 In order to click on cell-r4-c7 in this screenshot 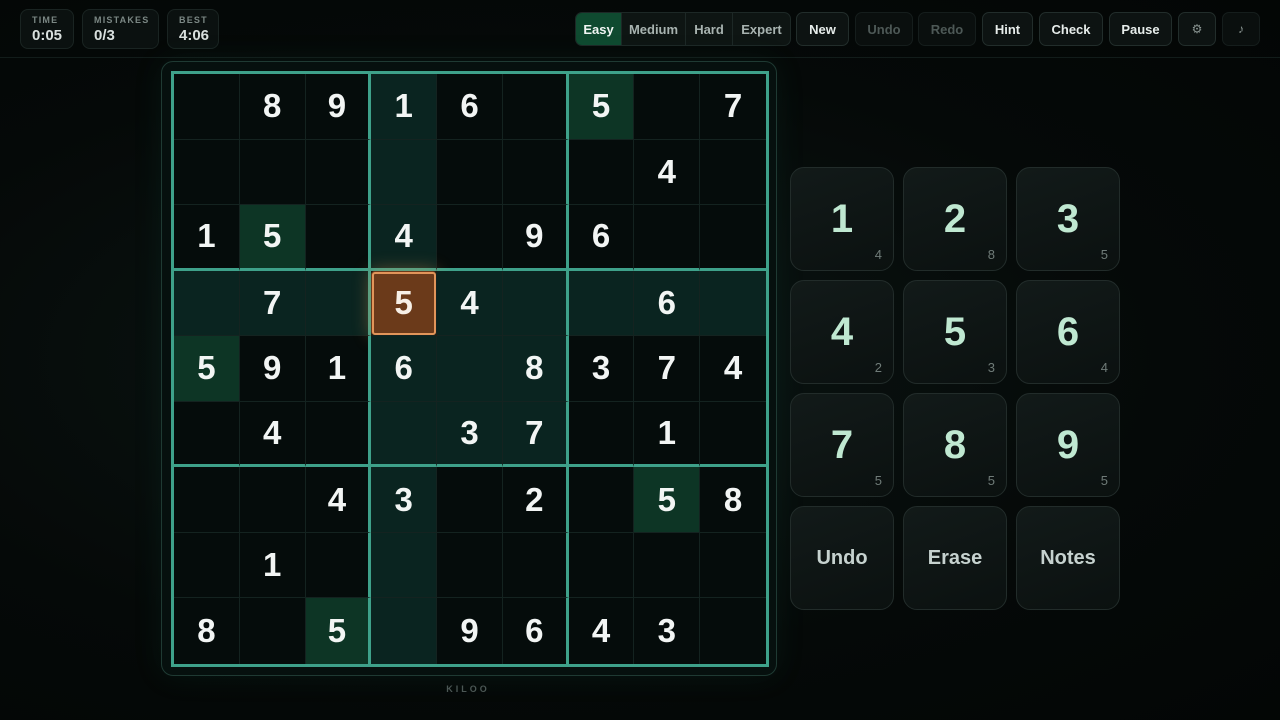, I will do `click(601, 303)`.